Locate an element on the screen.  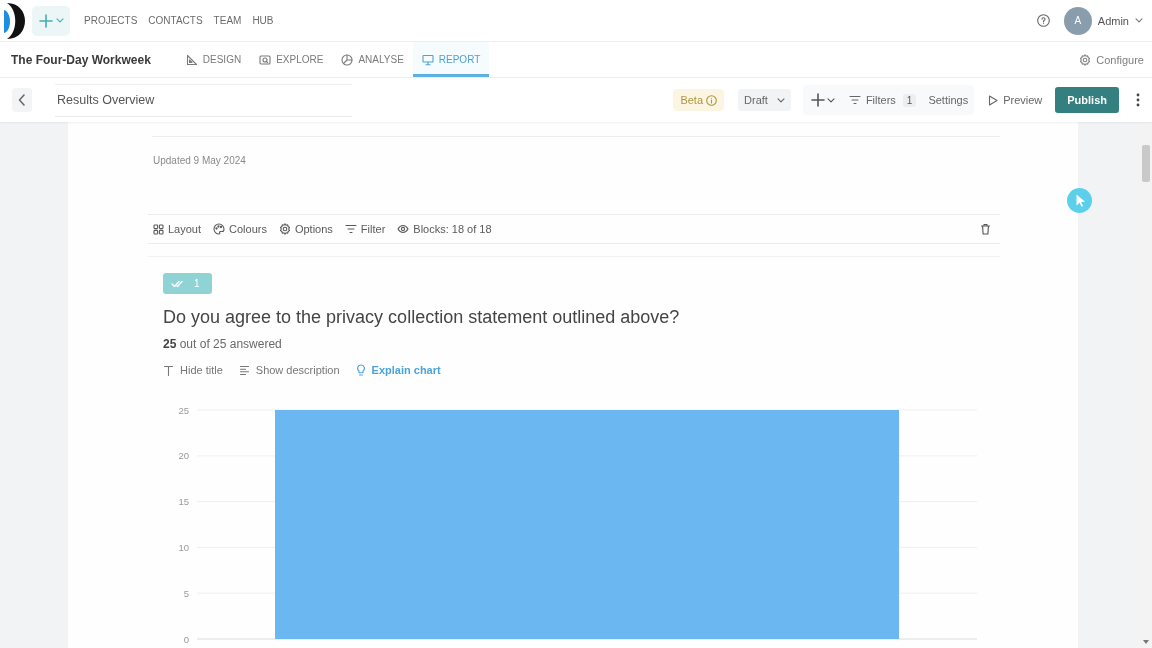
double-check-icon is located at coordinates (177, 283).